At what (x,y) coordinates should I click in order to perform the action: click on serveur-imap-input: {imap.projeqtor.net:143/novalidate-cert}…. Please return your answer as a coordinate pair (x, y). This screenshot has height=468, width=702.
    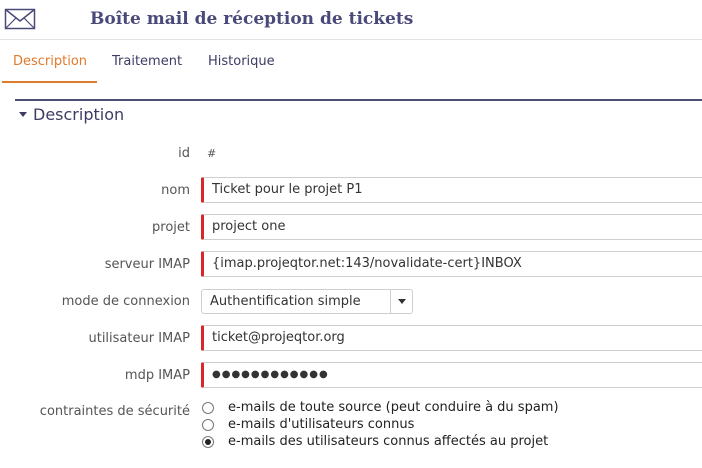
    Looking at the image, I should click on (451, 264).